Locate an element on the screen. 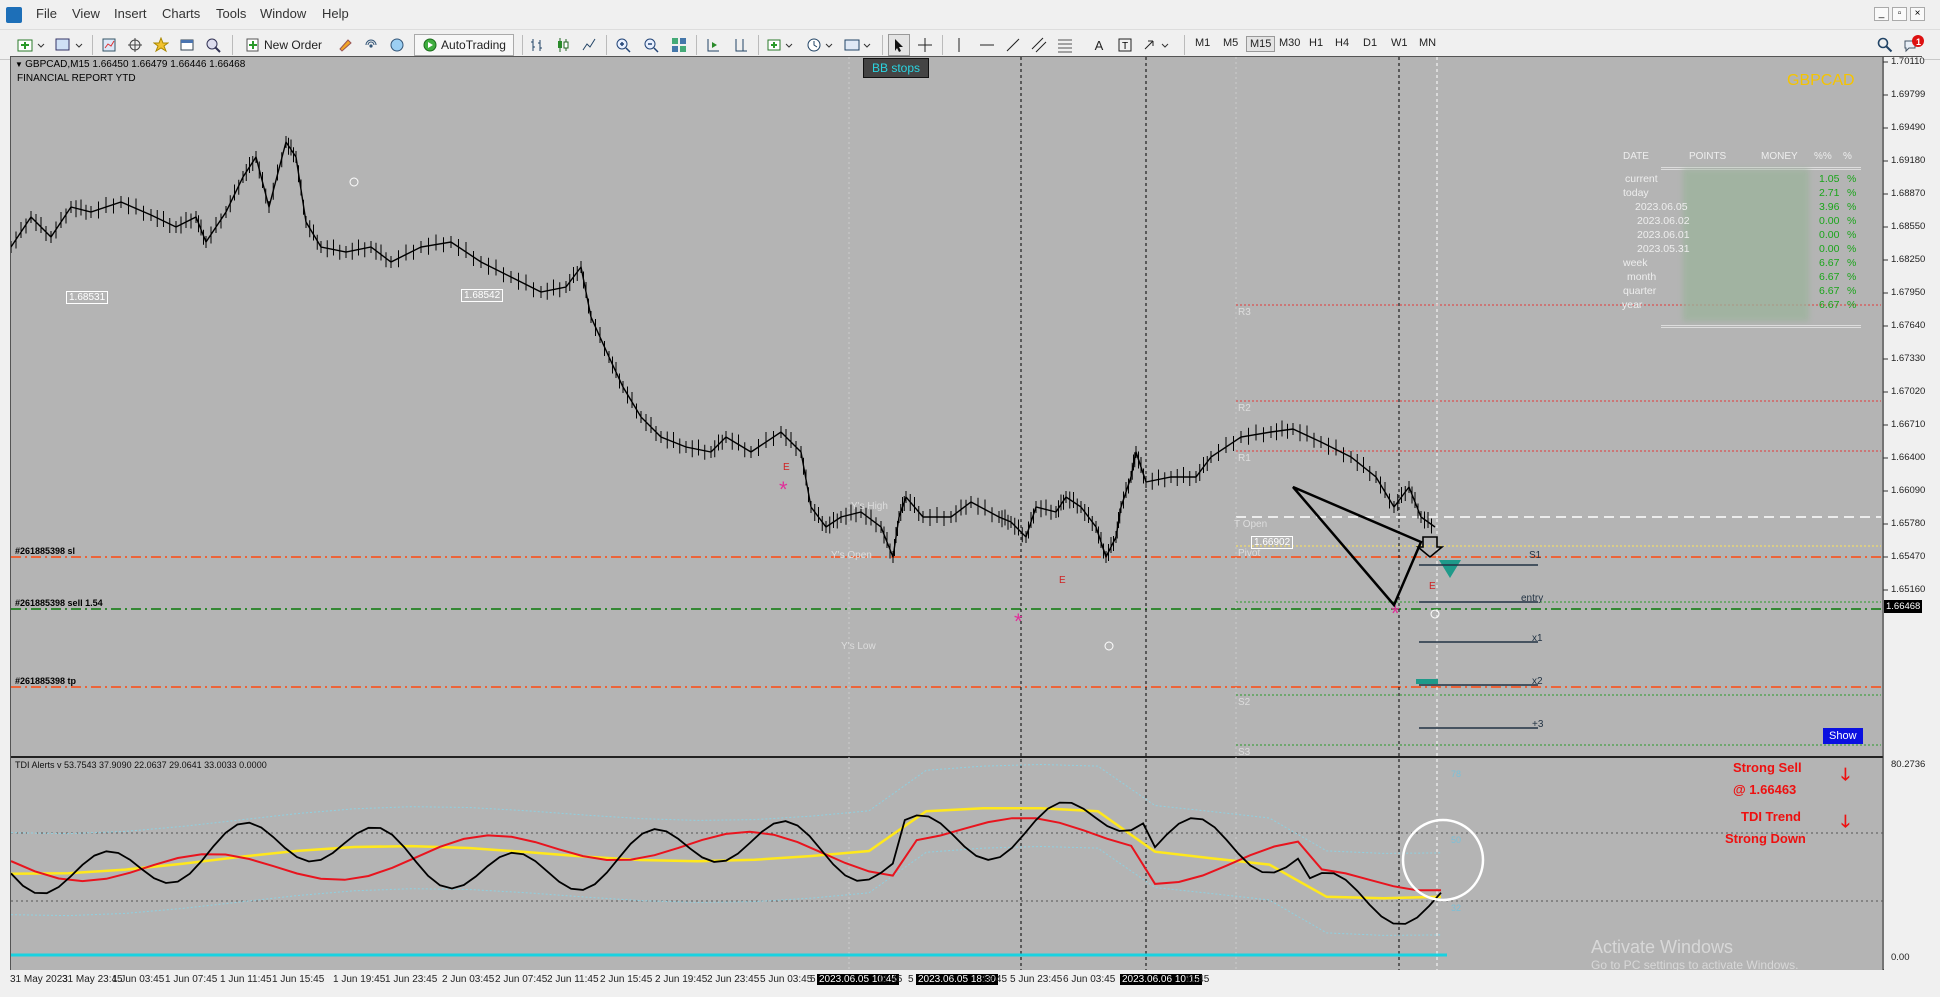 The image size is (1940, 997). templates-icon is located at coordinates (859, 45).